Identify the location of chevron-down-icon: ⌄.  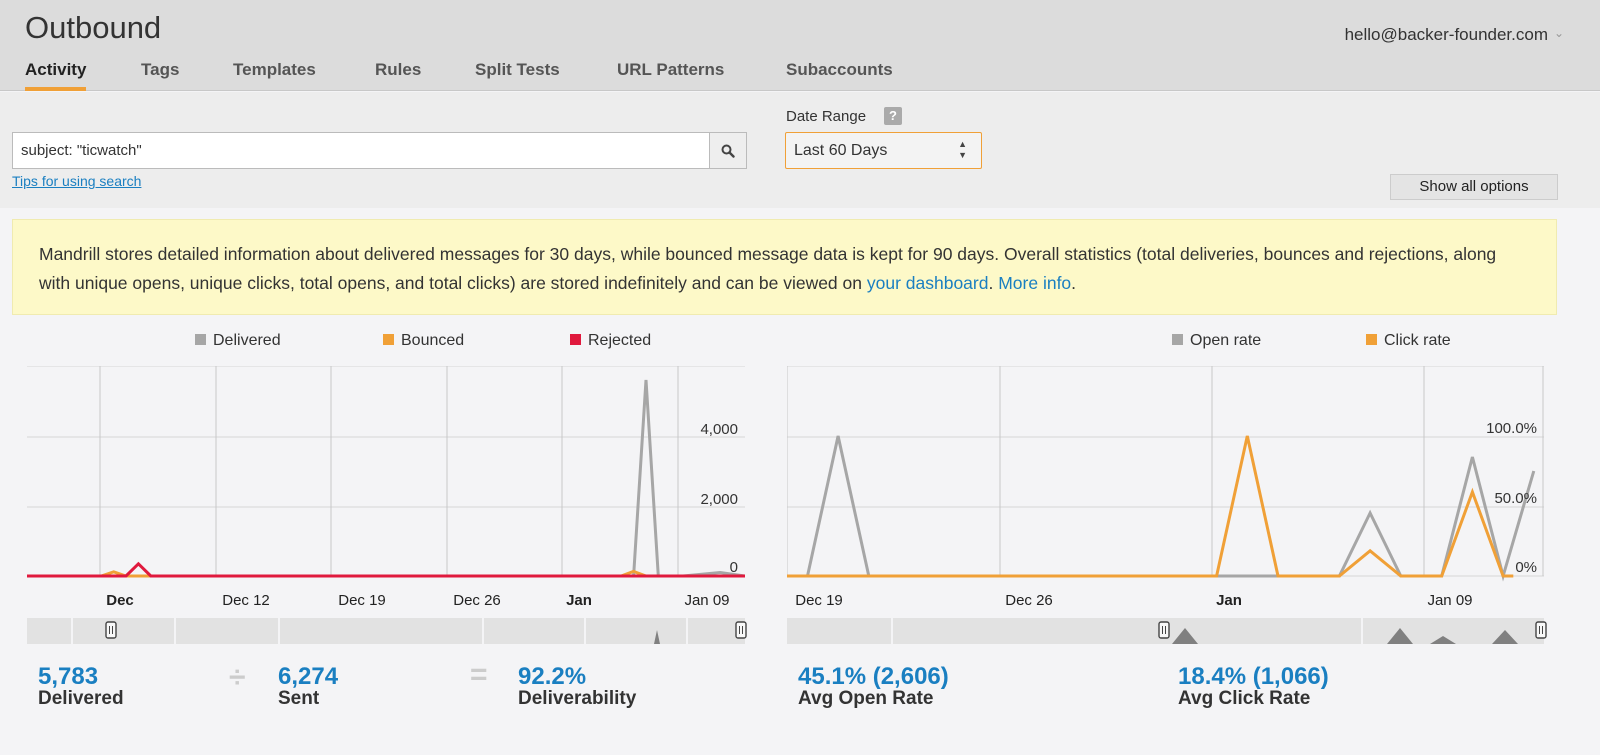
(1559, 33).